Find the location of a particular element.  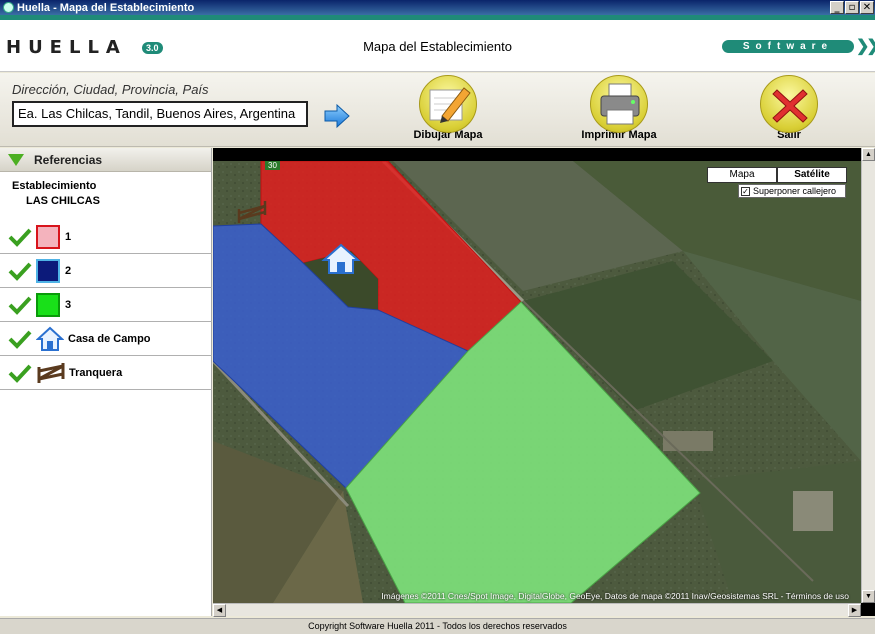

window-titlebar: Huella - Mapa del Establecimiento _ ▫ ✕ is located at coordinates (437, 7).